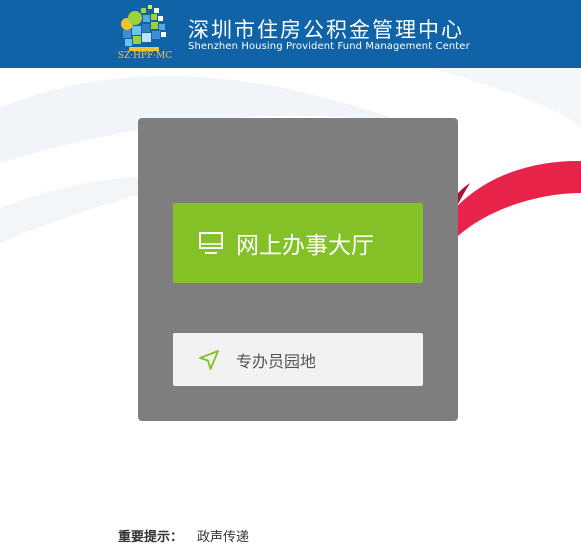  What do you see at coordinates (145, 56) in the screenshot?
I see `logo-caption: SZ·HPF·MC` at bounding box center [145, 56].